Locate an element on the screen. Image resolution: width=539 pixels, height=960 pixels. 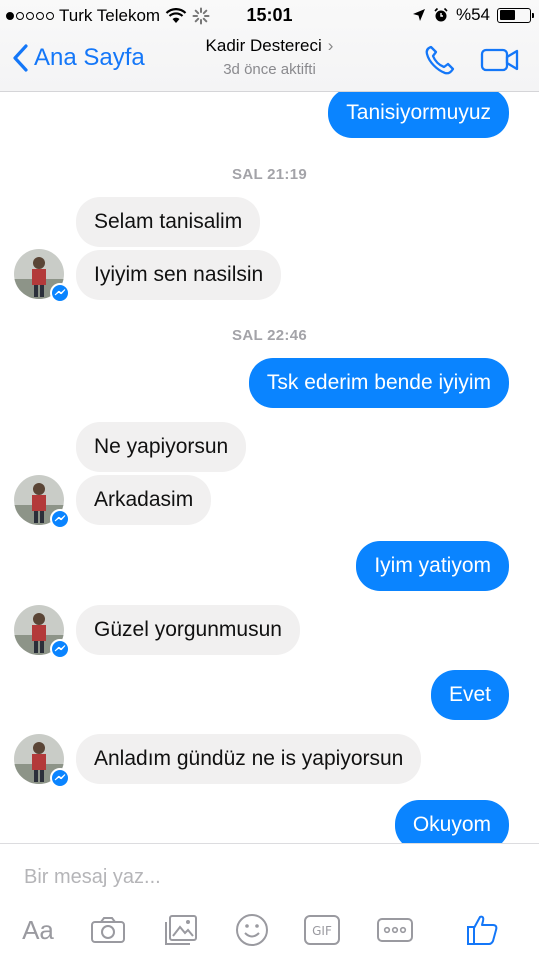
message-incoming: Iyiyim sen nasilsin is located at coordinates (179, 275).